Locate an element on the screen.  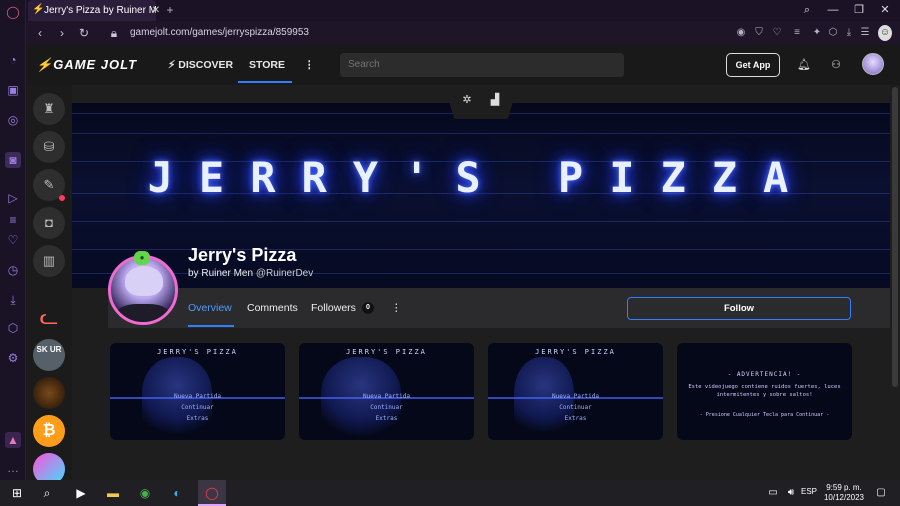
game-title: Jerry's Pizza is located at coordinates (242, 255).